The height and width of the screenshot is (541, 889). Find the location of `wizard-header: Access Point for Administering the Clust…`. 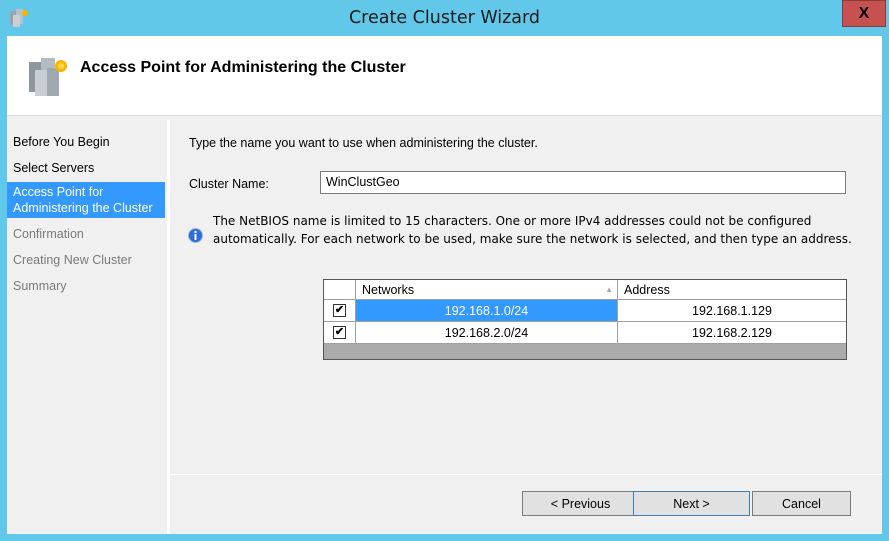

wizard-header: Access Point for Administering the Clust… is located at coordinates (444, 76).